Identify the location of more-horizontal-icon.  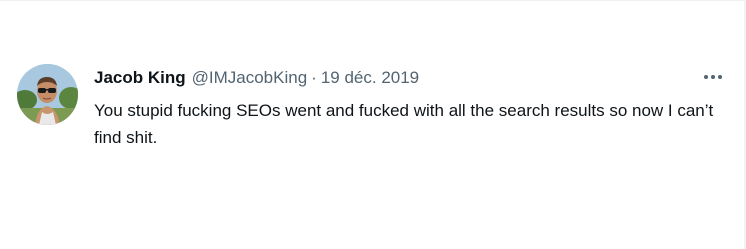
(706, 77).